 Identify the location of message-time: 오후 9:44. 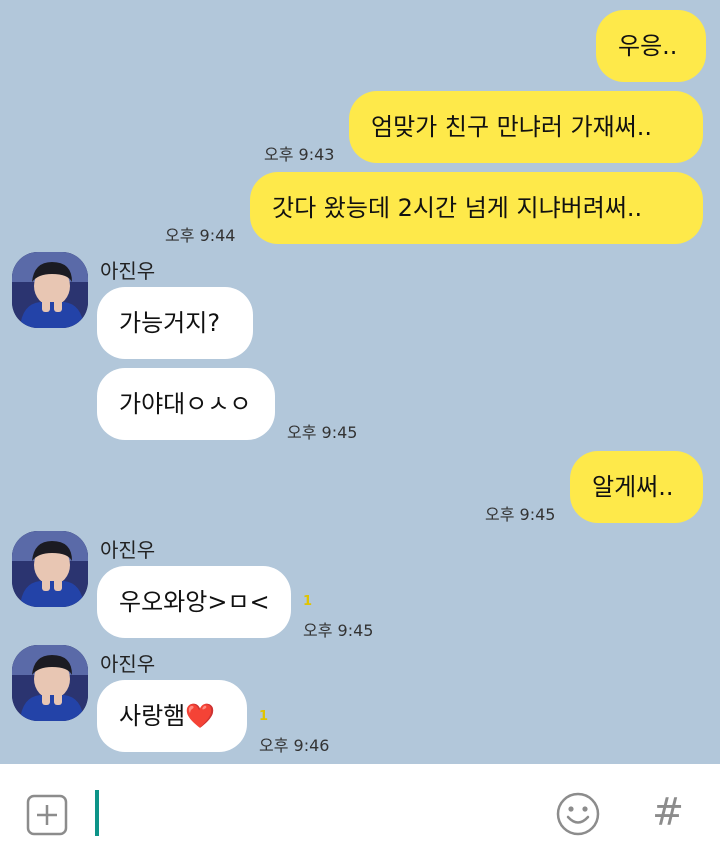
(200, 235).